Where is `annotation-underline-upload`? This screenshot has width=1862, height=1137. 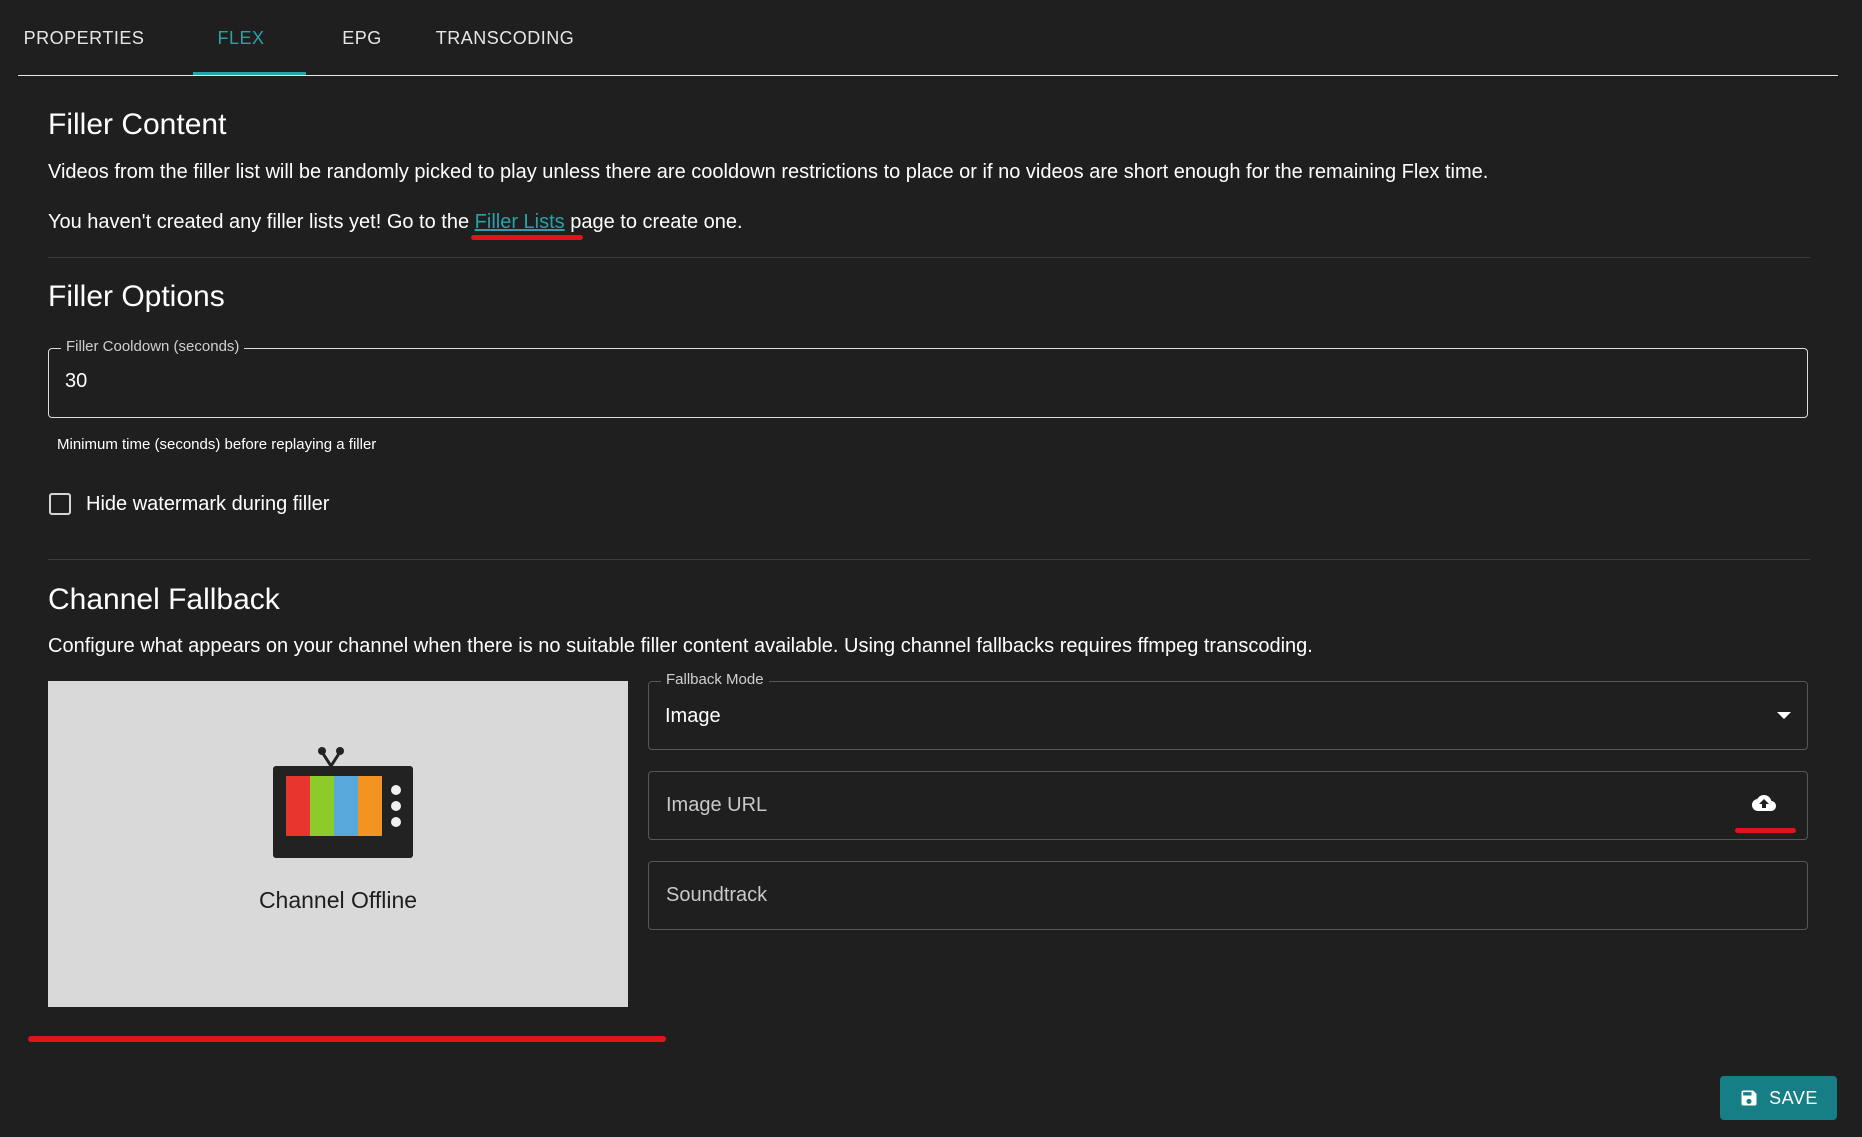 annotation-underline-upload is located at coordinates (1765, 830).